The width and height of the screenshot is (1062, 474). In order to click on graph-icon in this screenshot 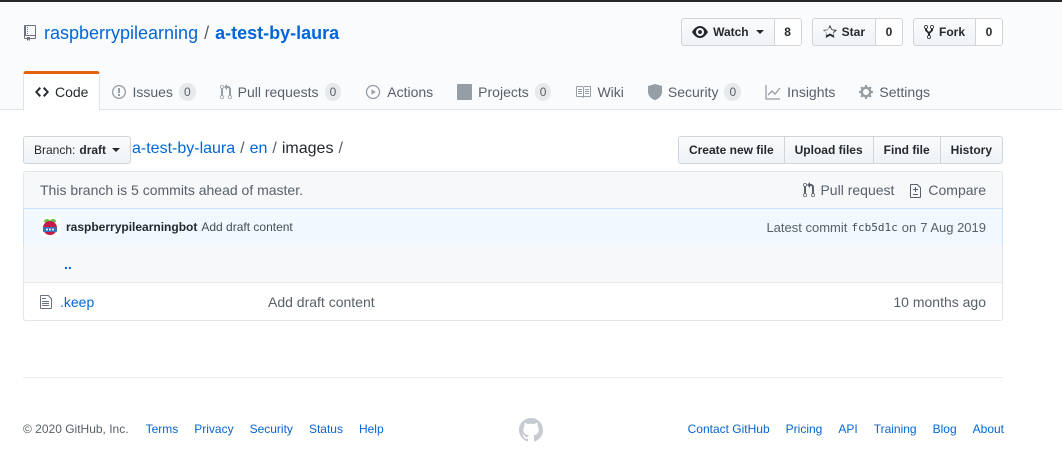, I will do `click(773, 92)`.